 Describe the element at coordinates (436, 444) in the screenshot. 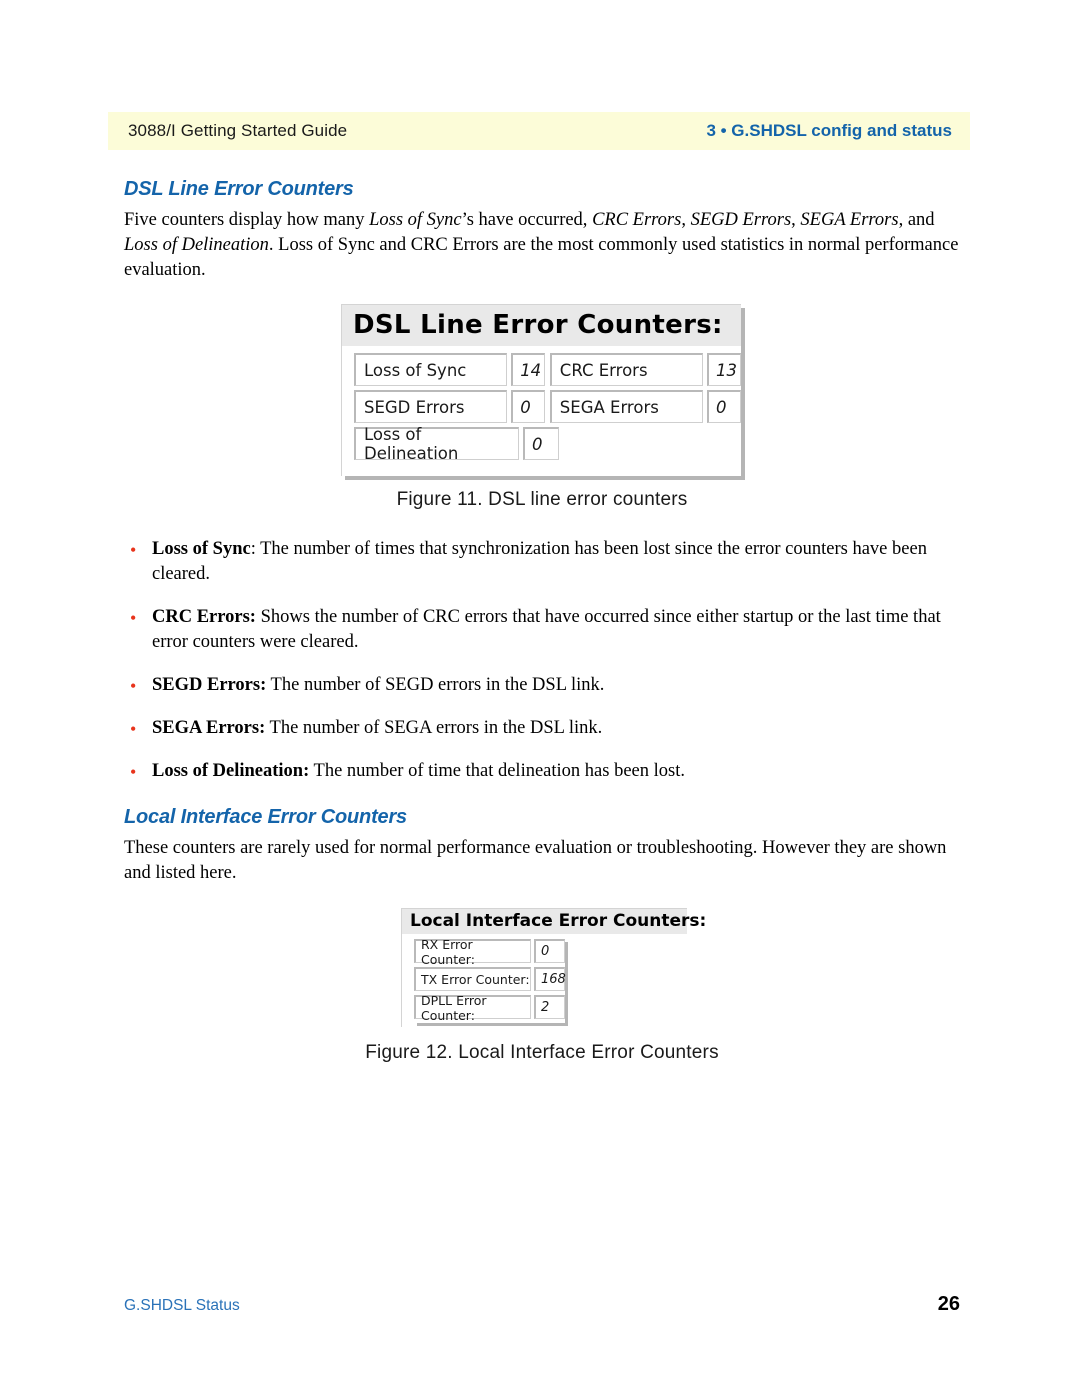

I see `counter-label-loss-of-delineation: Loss of Delineation` at that location.